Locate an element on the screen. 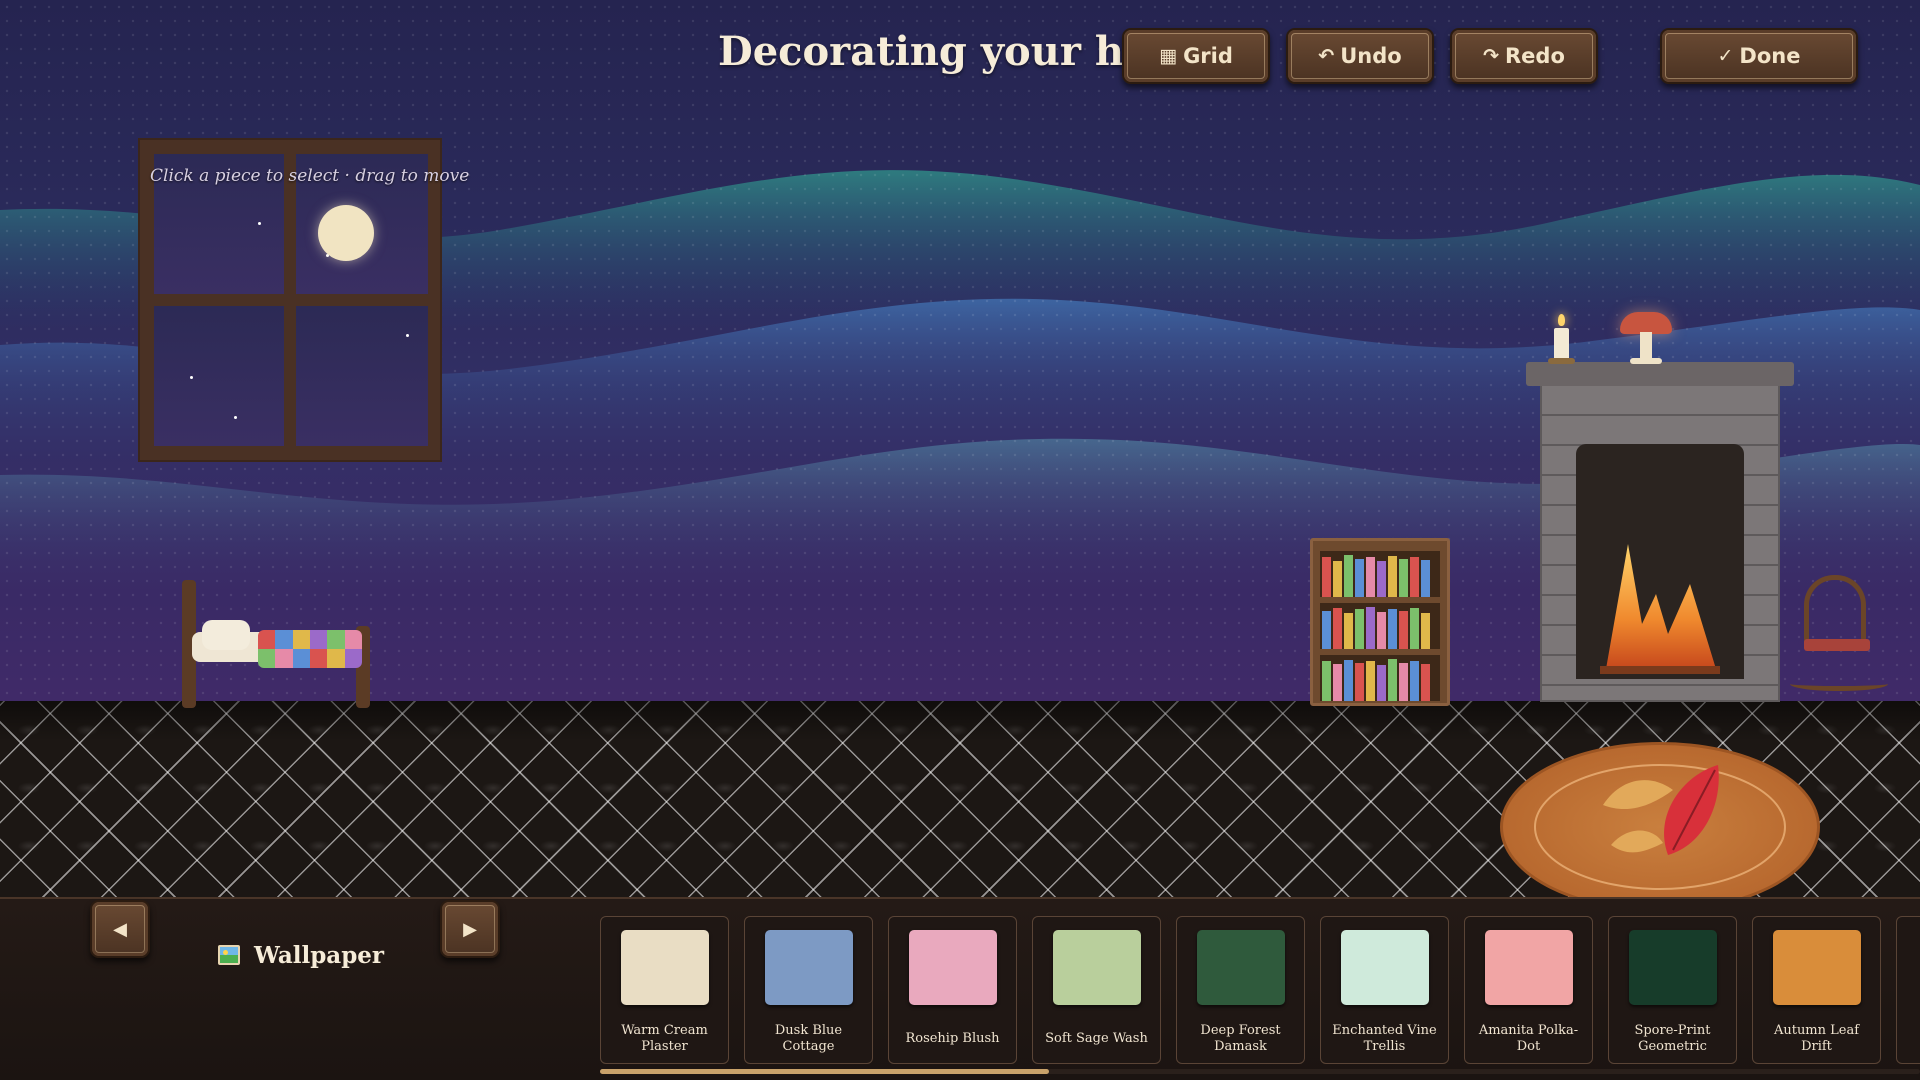  window is located at coordinates (290, 300).